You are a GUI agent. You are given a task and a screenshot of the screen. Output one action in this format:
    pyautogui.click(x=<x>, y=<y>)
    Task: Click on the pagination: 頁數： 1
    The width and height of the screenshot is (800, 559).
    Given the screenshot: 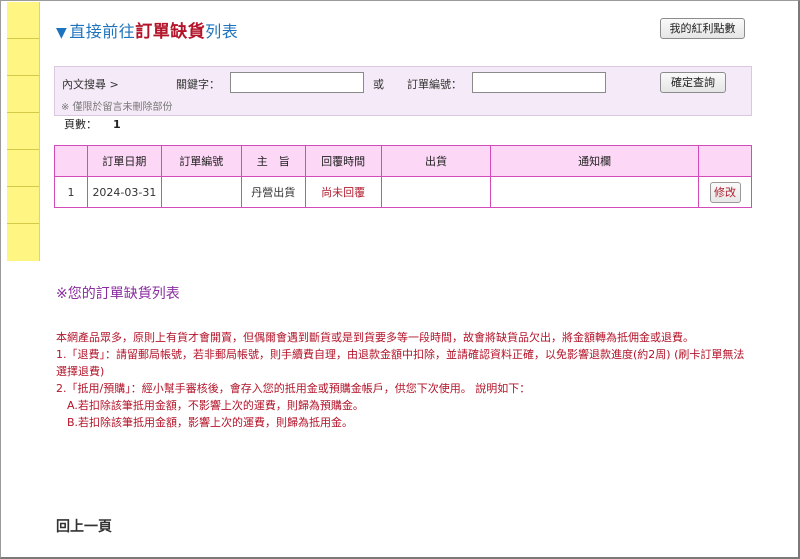 What is the action you would take?
    pyautogui.click(x=92, y=124)
    